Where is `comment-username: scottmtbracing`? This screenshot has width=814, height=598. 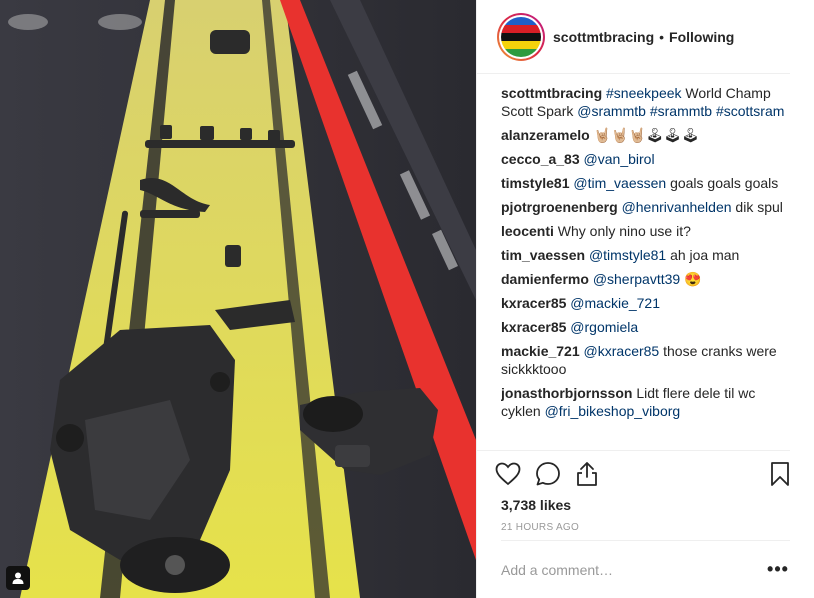 comment-username: scottmtbracing is located at coordinates (551, 93).